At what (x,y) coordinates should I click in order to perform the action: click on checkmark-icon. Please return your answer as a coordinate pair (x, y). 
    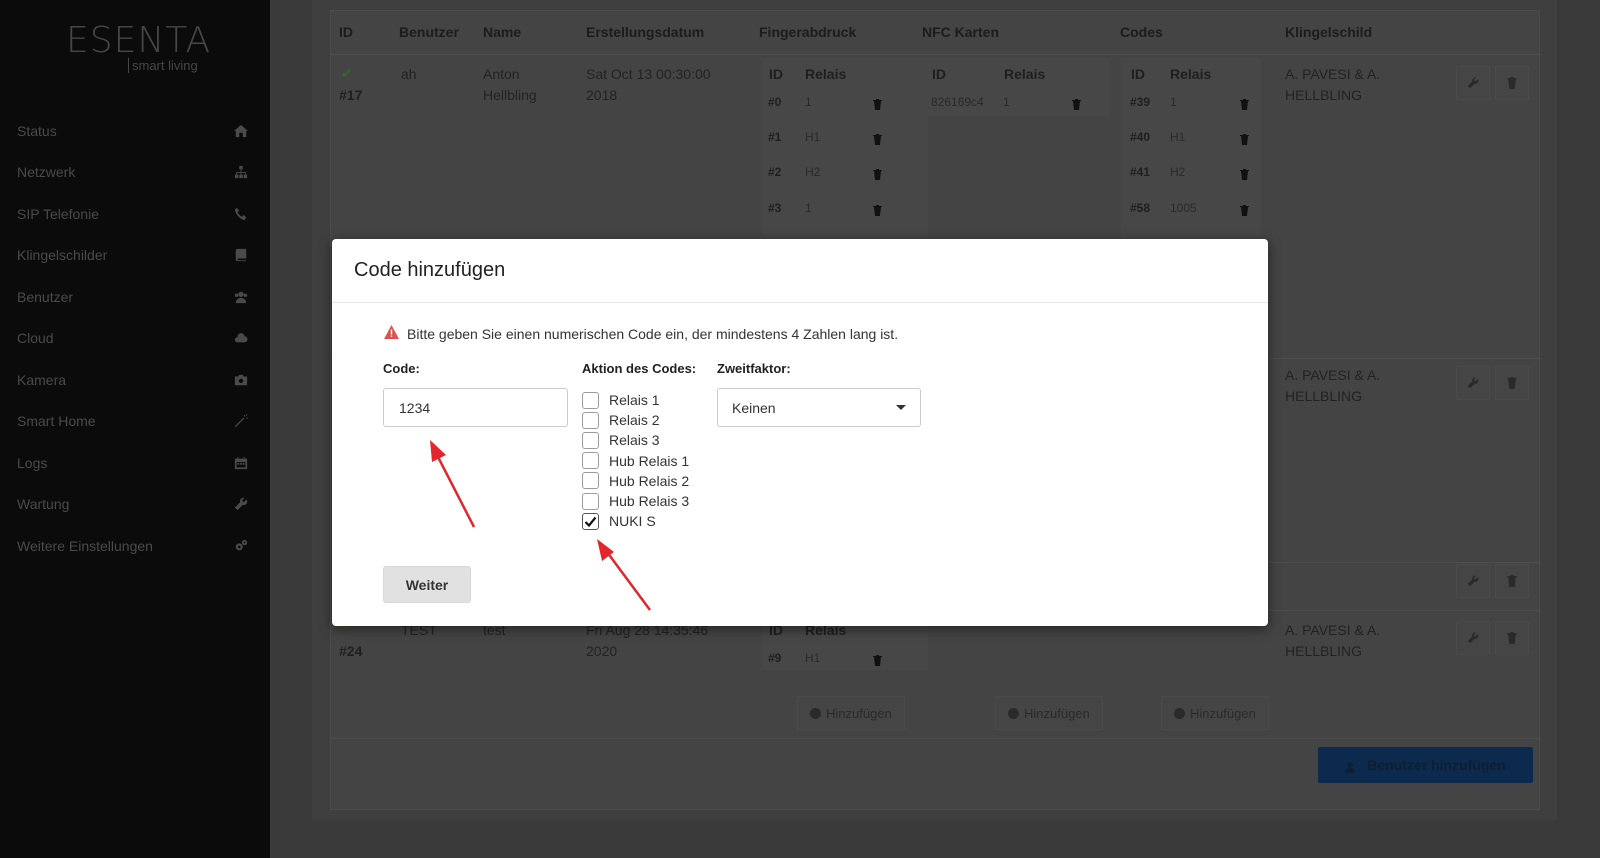
    Looking at the image, I should click on (590, 521).